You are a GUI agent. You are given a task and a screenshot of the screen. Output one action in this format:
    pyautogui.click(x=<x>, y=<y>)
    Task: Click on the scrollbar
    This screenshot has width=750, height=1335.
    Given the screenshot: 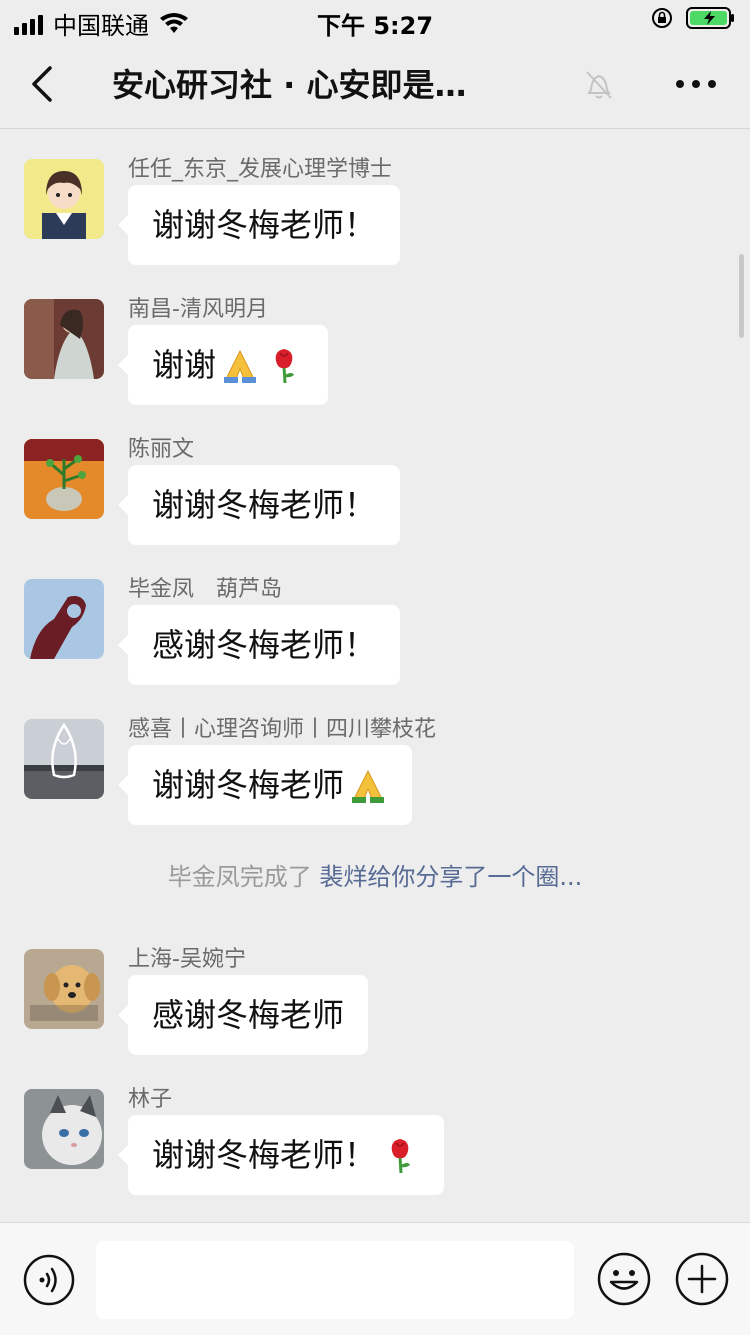 What is the action you would take?
    pyautogui.click(x=741, y=296)
    